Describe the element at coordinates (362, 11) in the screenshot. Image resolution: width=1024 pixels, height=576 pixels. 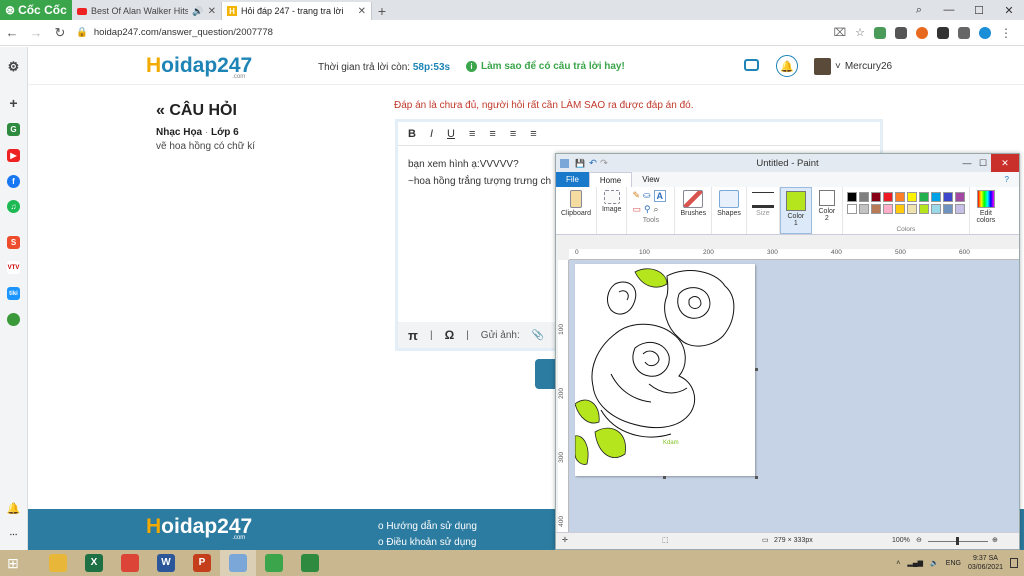
I see `close-tab-icon: ✕` at that location.